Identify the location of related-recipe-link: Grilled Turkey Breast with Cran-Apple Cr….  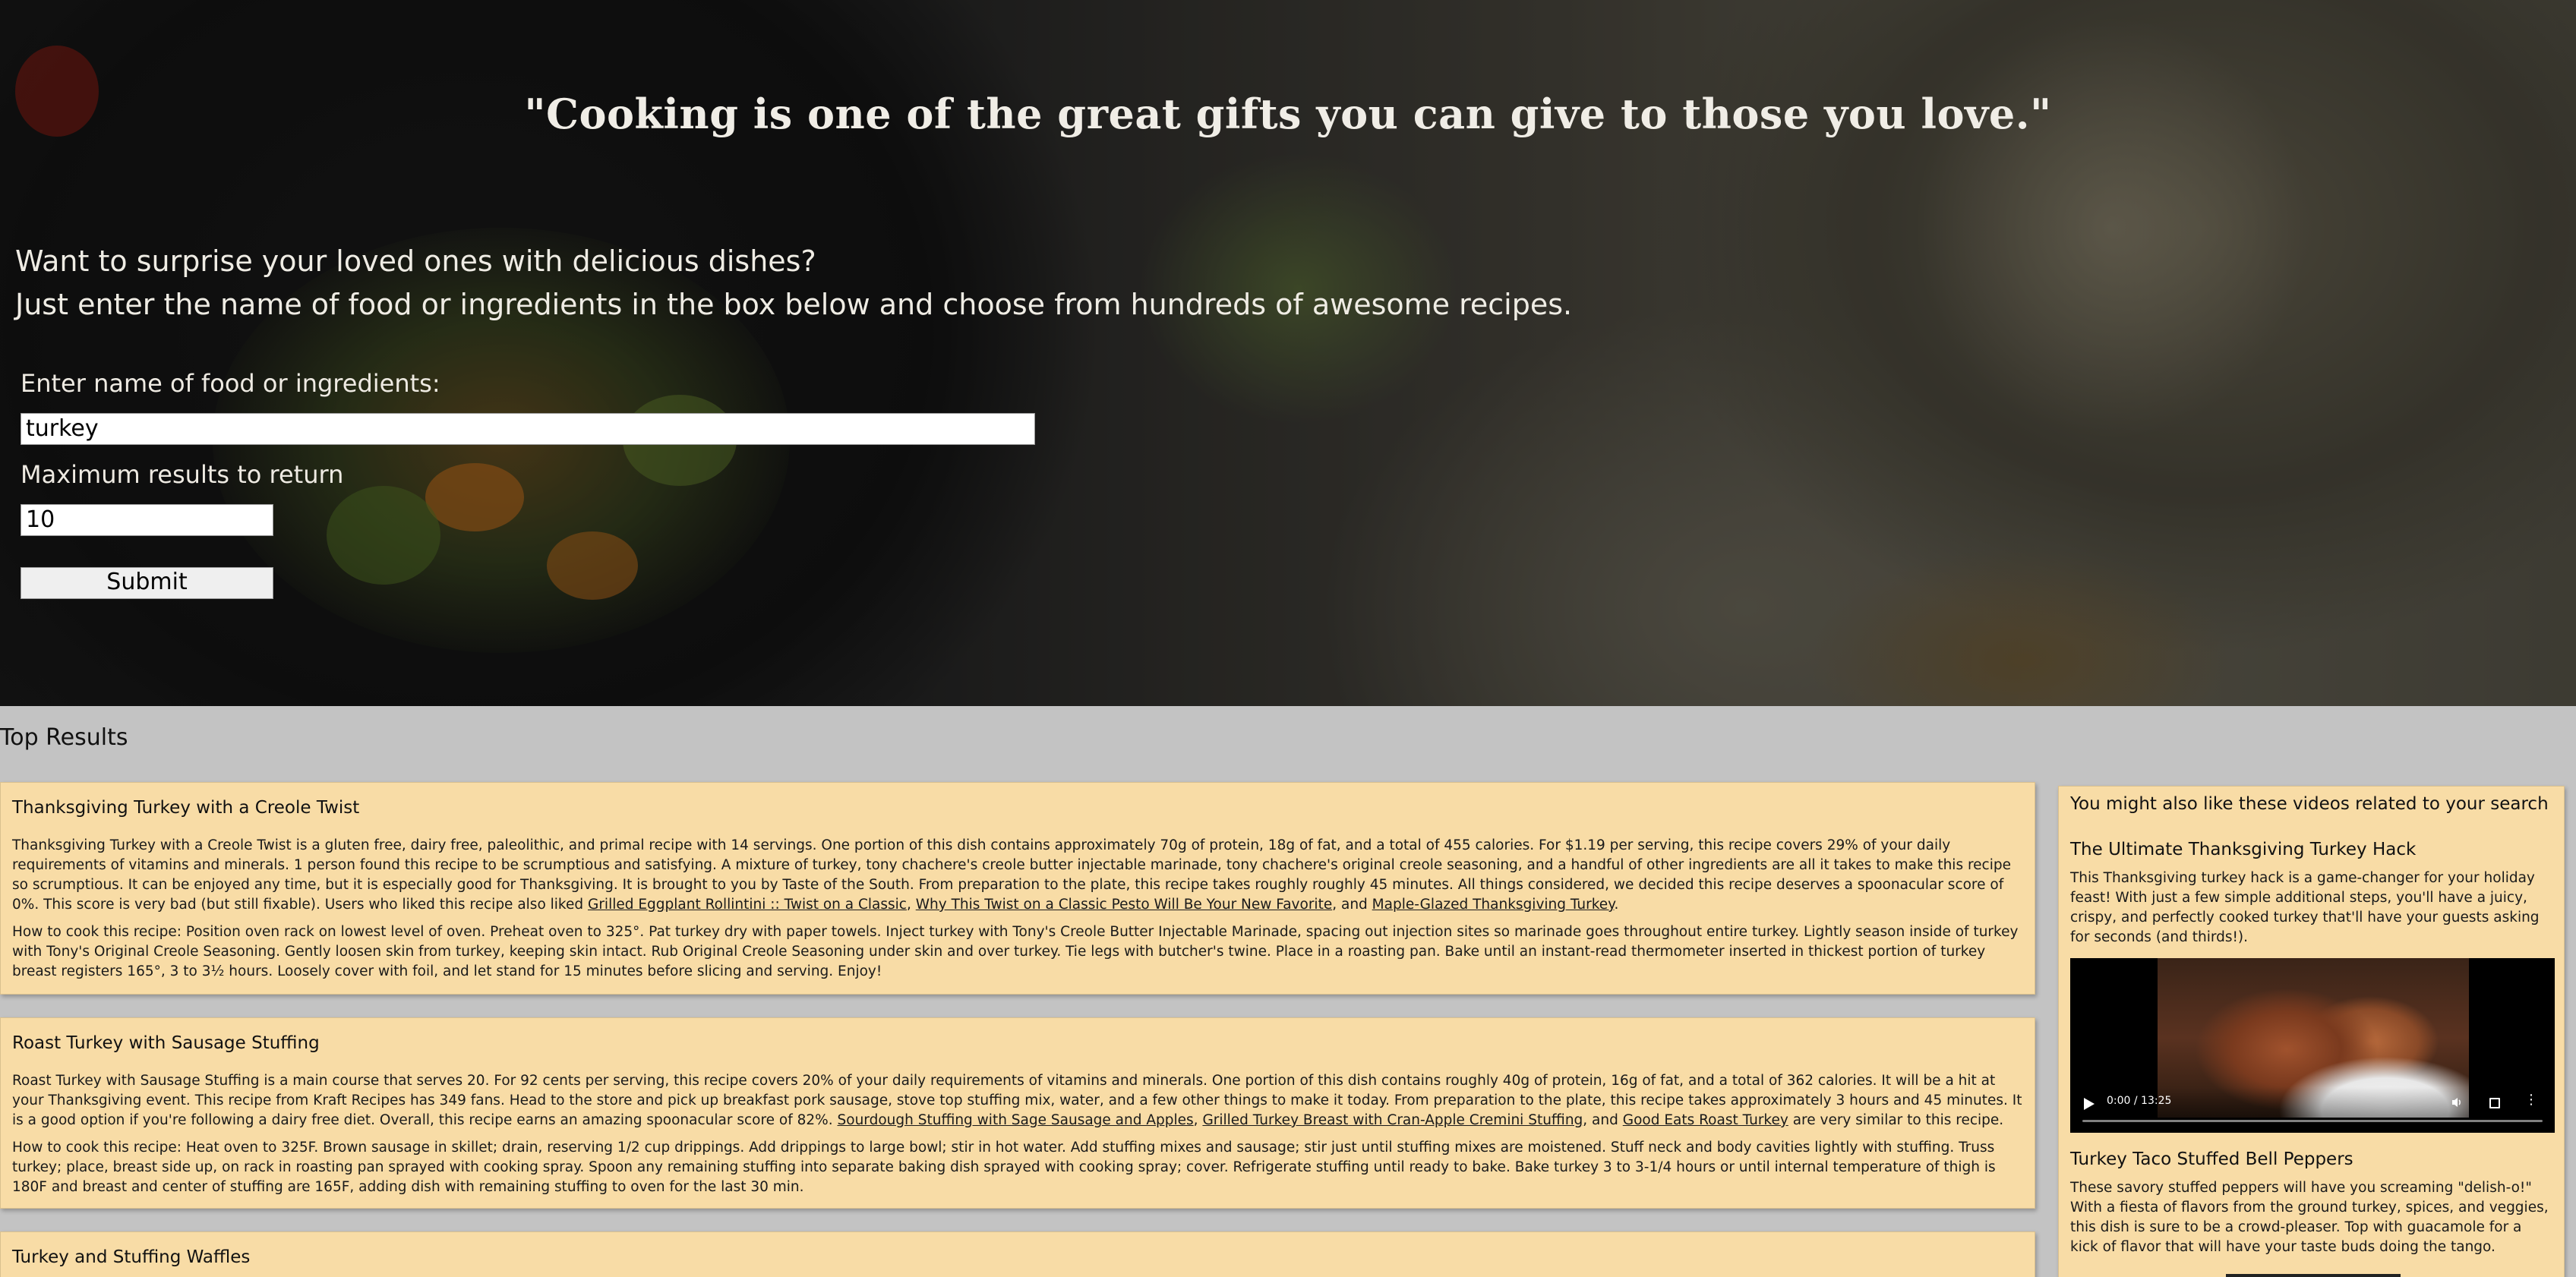
(1392, 1120).